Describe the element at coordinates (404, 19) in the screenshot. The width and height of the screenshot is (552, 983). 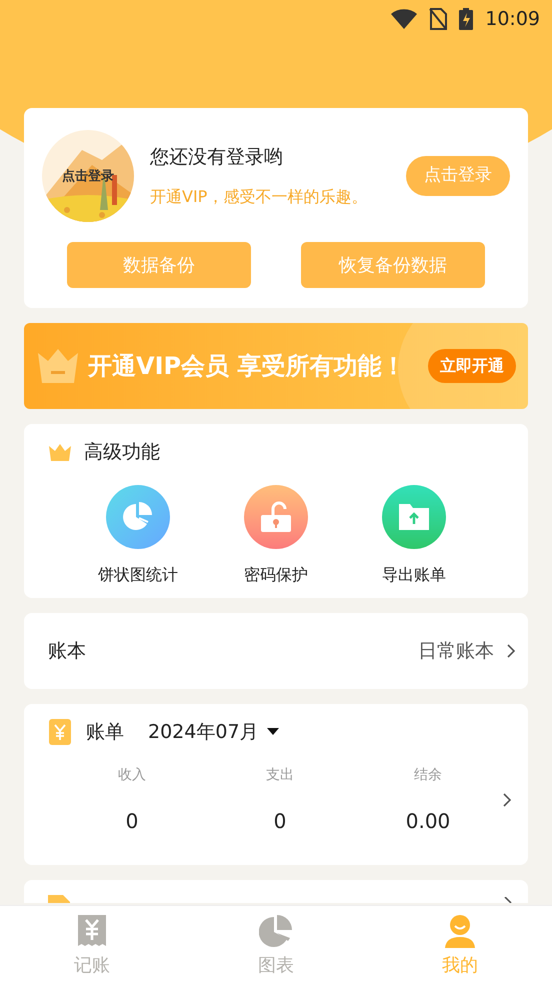
I see `wifi-icon` at that location.